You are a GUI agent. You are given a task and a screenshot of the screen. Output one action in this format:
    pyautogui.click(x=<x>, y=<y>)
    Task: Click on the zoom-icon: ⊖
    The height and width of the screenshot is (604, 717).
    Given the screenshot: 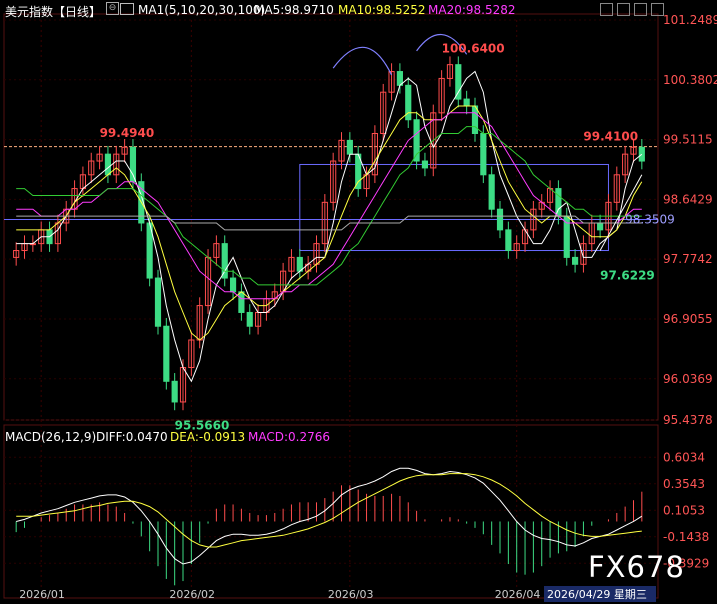 What is the action you would take?
    pyautogui.click(x=112, y=8)
    